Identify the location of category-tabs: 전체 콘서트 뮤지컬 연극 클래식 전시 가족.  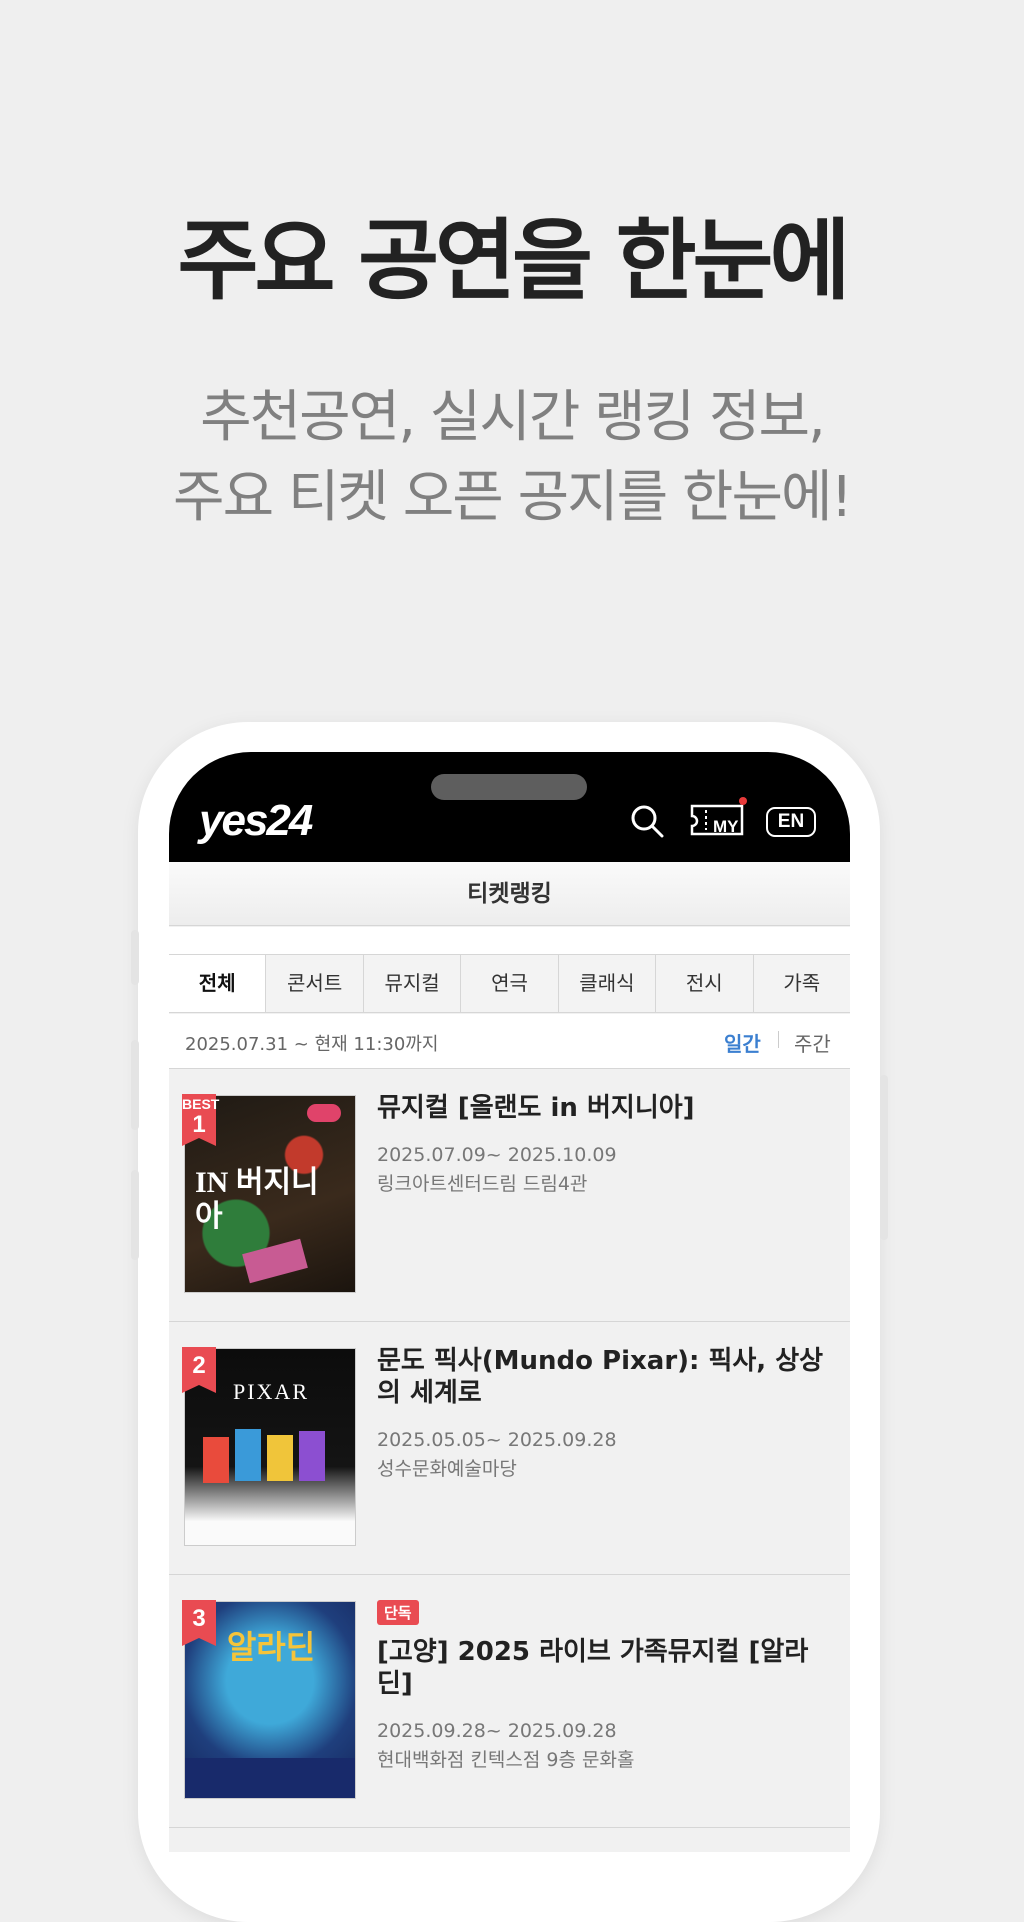
(509, 984).